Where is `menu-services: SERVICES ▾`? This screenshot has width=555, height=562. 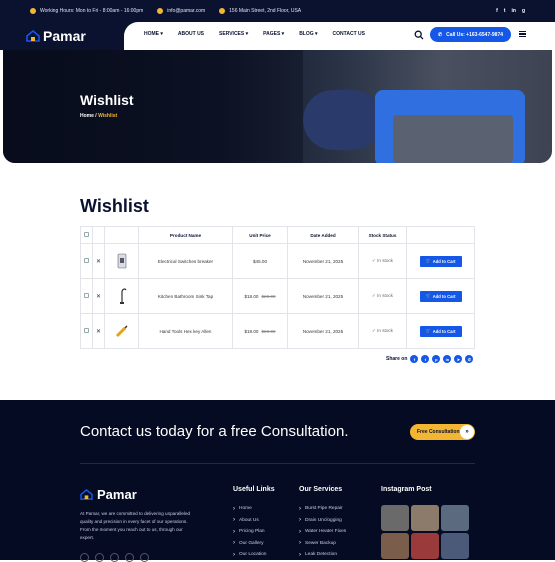 menu-services: SERVICES ▾ is located at coordinates (233, 34).